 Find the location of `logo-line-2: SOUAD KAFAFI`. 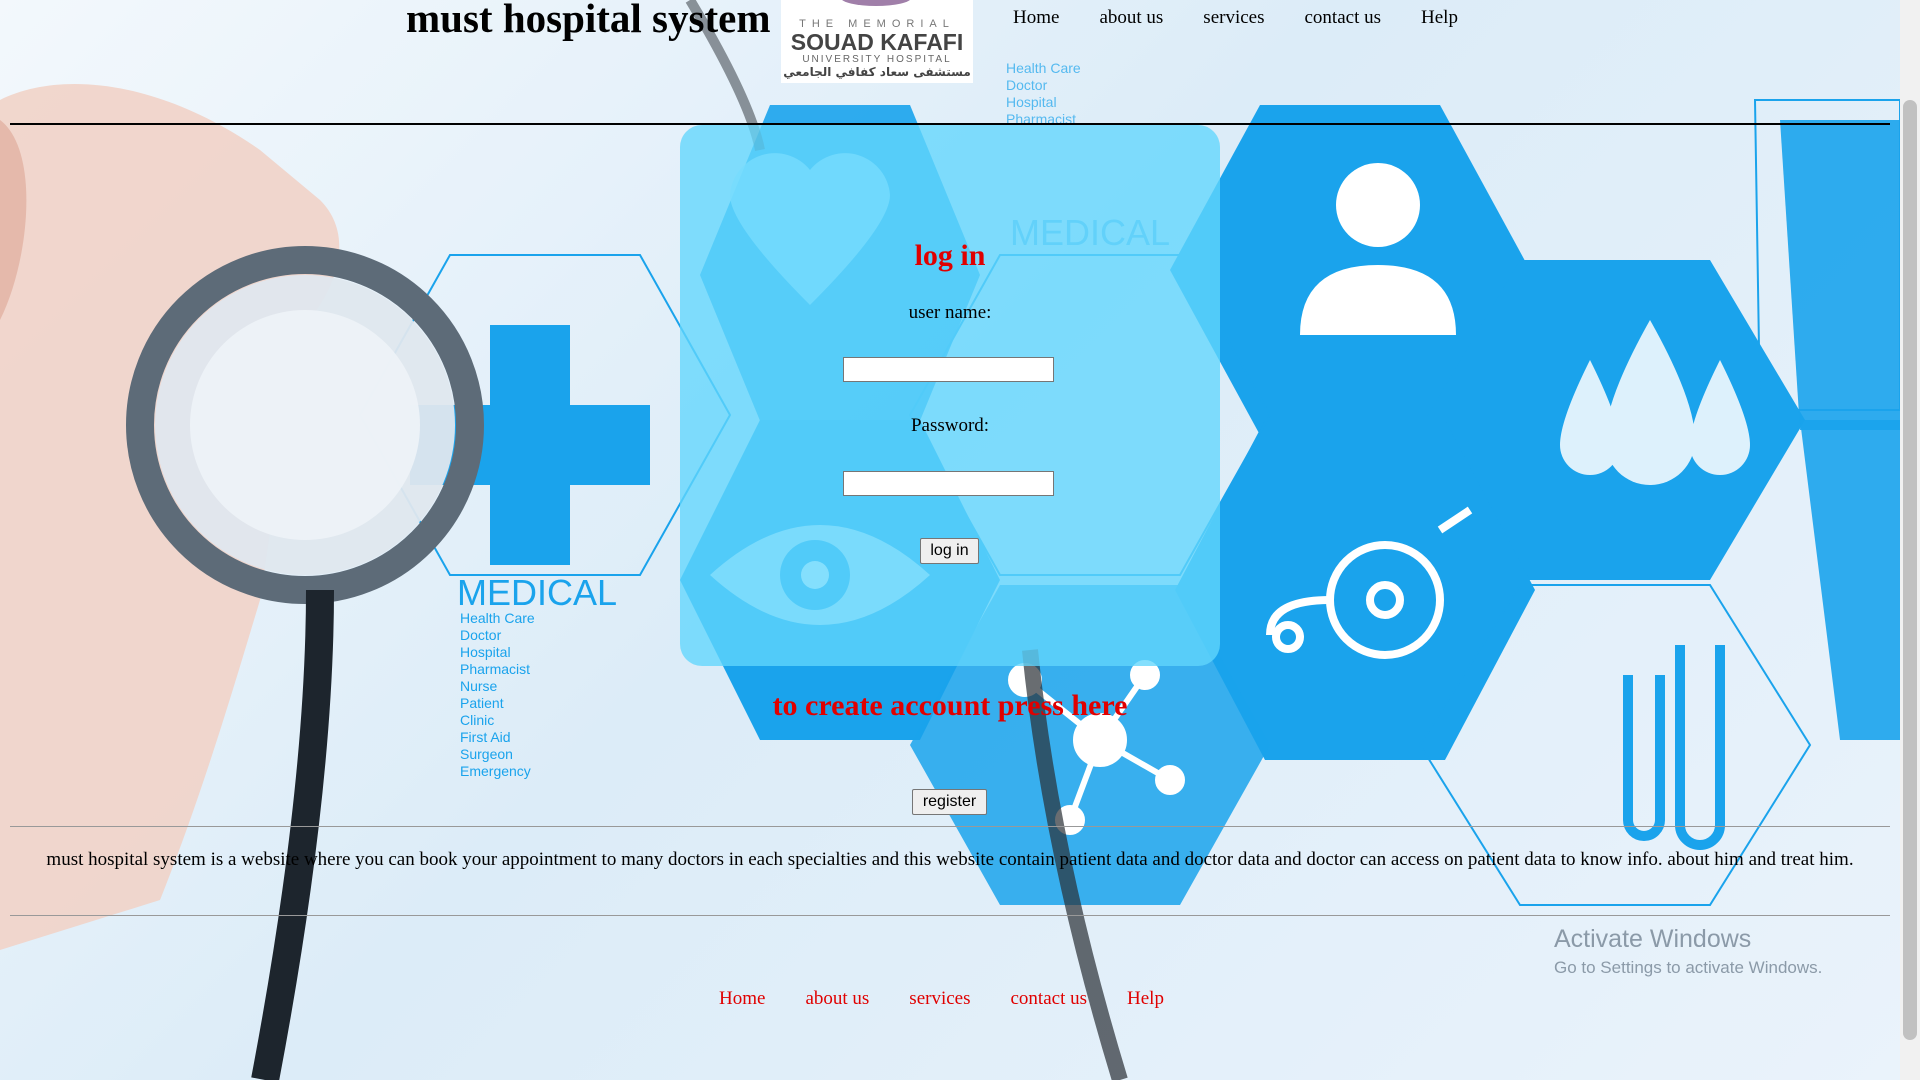

logo-line-2: SOUAD KAFAFI is located at coordinates (877, 42).